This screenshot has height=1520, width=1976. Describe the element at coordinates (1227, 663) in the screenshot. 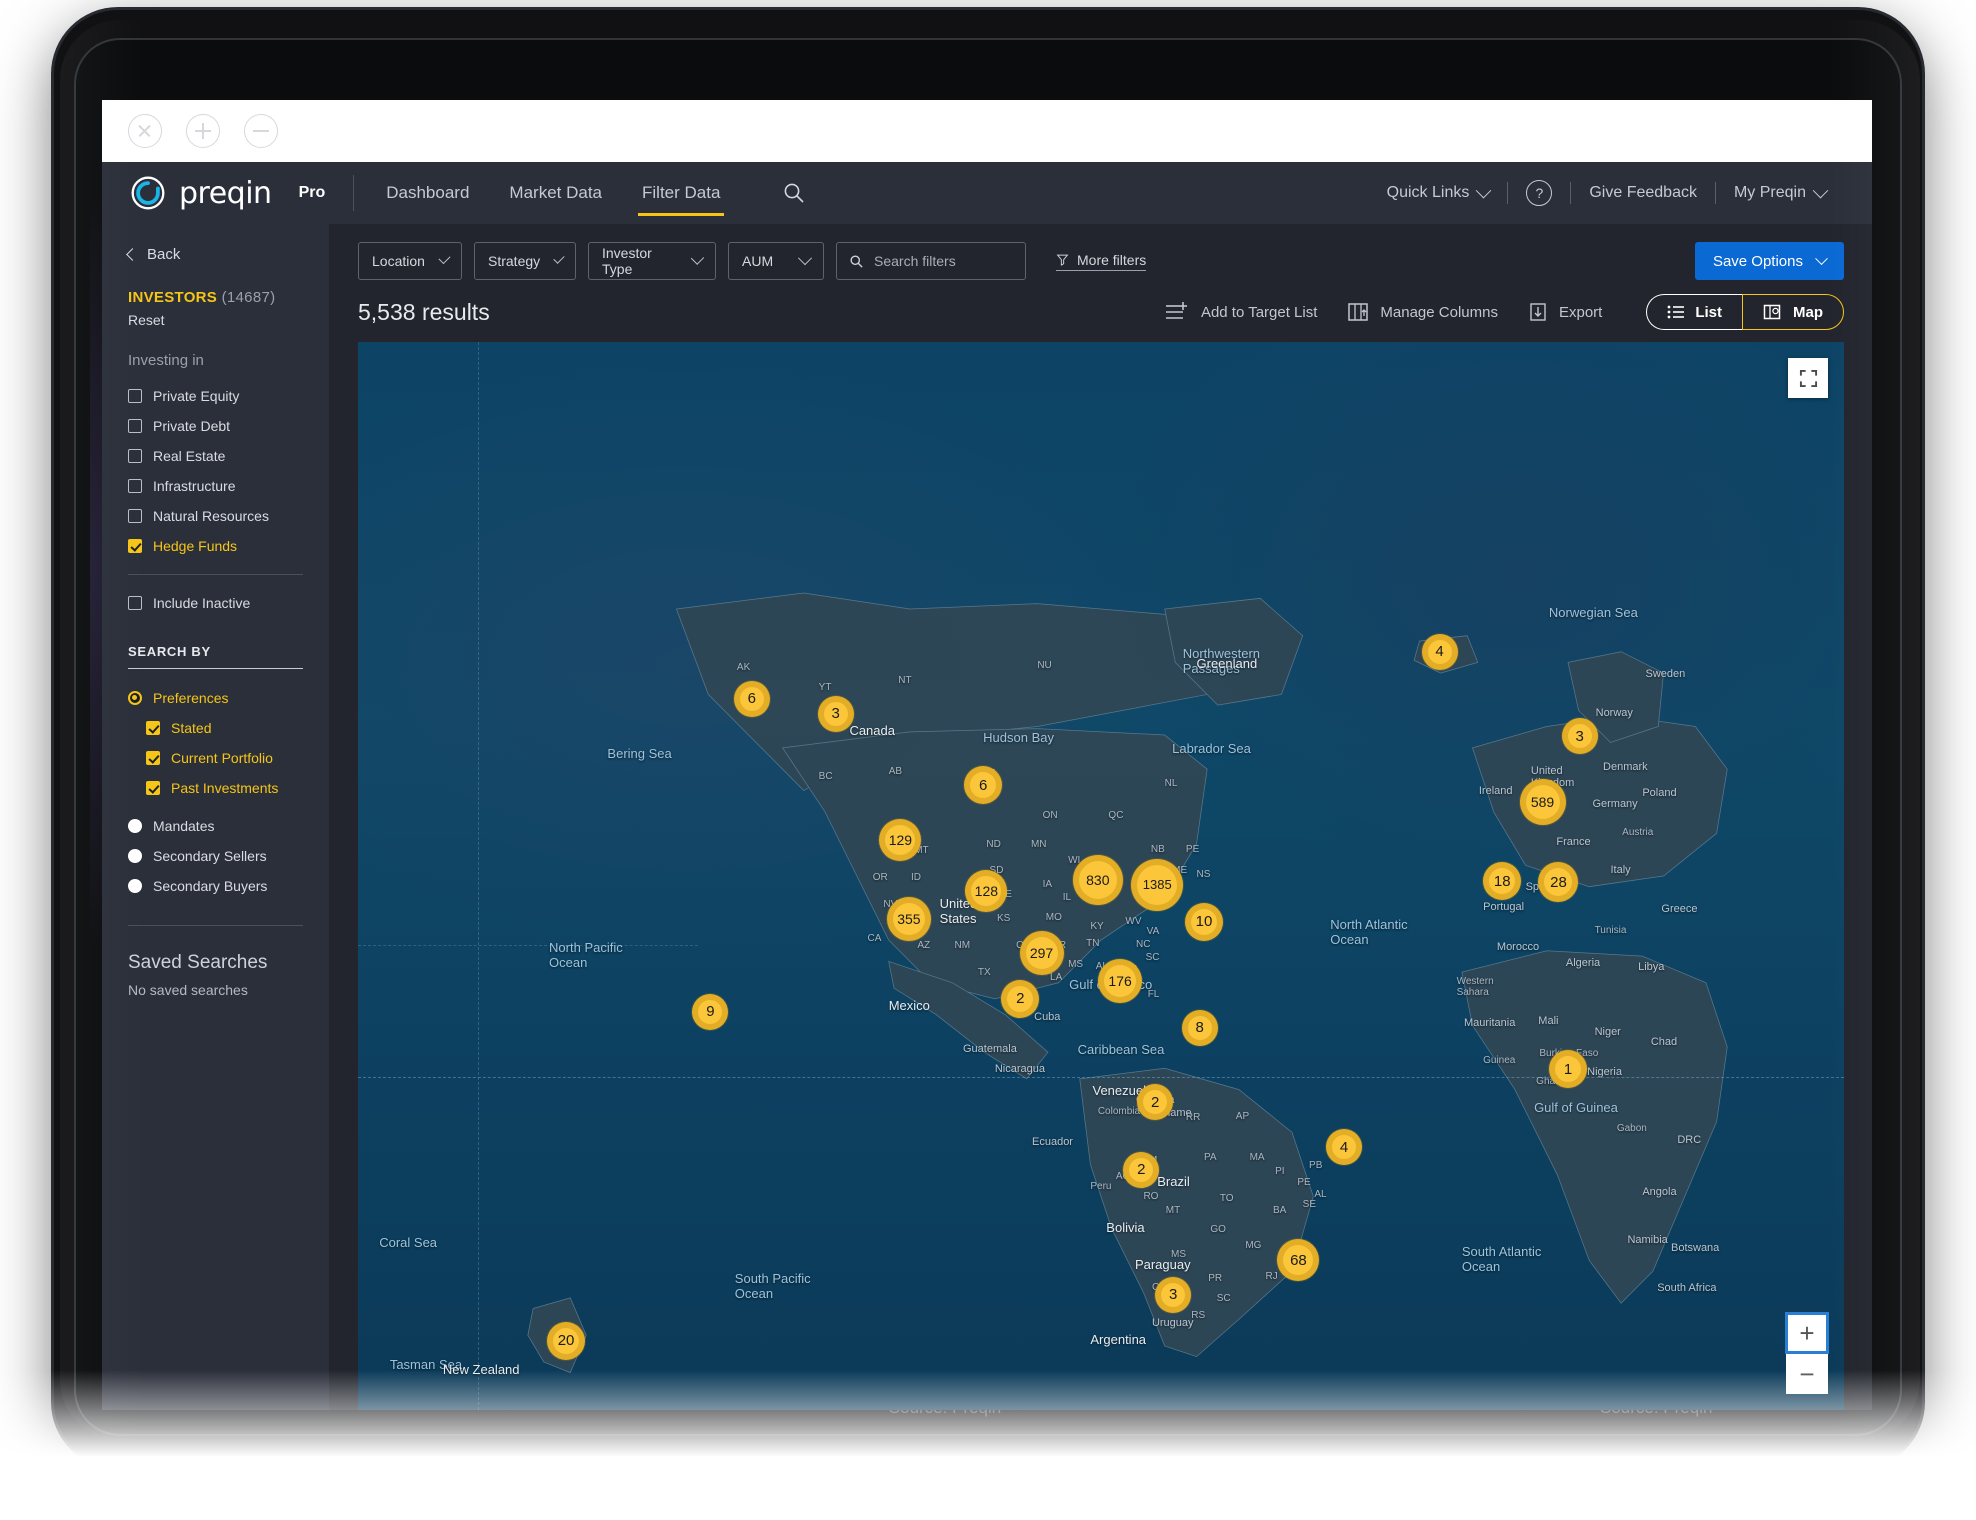

I see `map-country-label: Greenland` at that location.